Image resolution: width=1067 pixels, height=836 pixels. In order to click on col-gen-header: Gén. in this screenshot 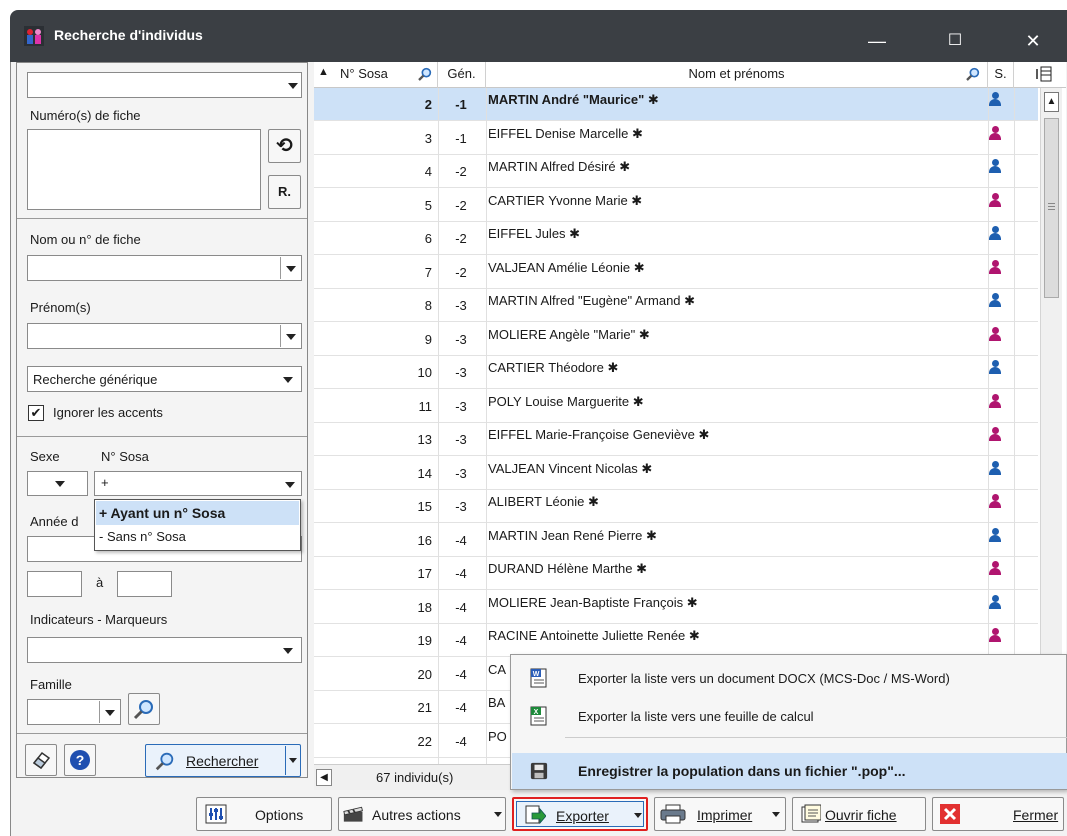, I will do `click(462, 75)`.